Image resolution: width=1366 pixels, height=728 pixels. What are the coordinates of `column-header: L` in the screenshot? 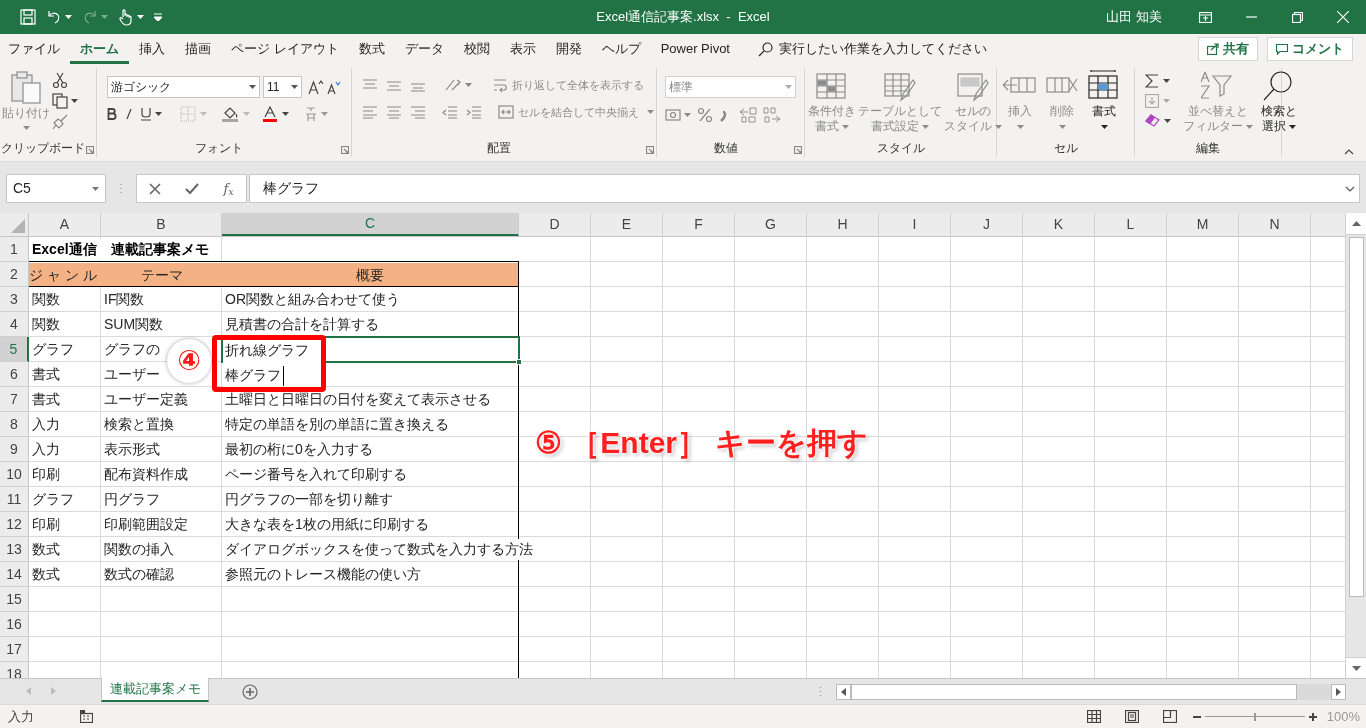 It's located at (1131, 224).